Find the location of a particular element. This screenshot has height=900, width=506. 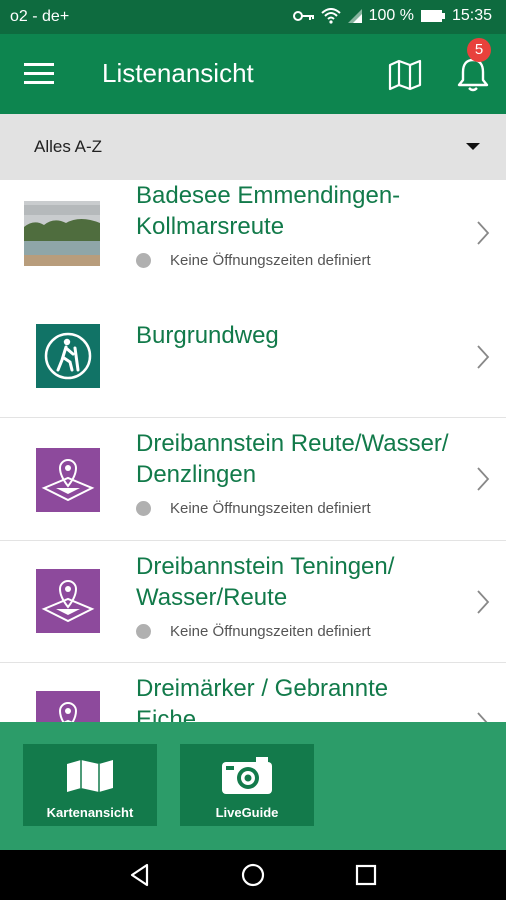

map-icon is located at coordinates (405, 75).